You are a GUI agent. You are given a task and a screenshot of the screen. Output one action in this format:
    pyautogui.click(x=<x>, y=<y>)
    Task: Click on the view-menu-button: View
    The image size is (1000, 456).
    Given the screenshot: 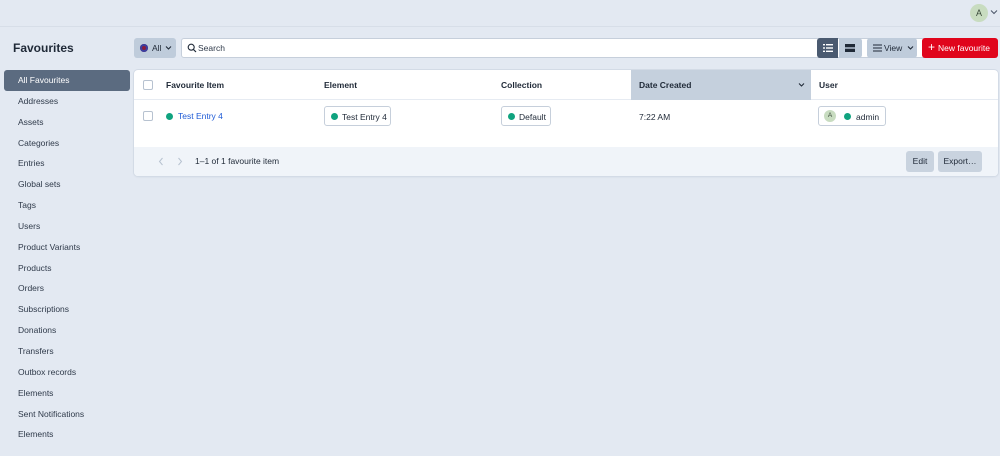 What is the action you would take?
    pyautogui.click(x=892, y=48)
    